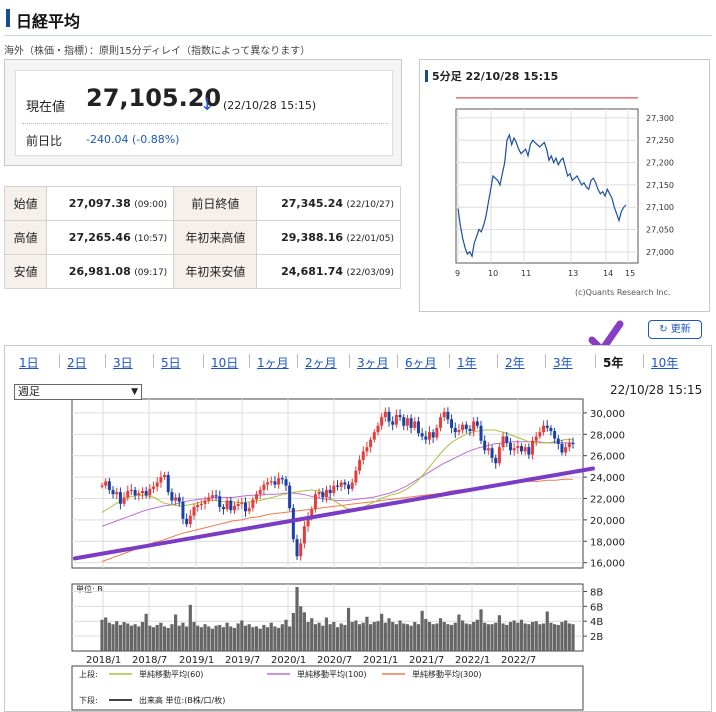 The image size is (716, 712). What do you see at coordinates (518, 660) in the screenshot?
I see `x-tick: 2022/7` at bounding box center [518, 660].